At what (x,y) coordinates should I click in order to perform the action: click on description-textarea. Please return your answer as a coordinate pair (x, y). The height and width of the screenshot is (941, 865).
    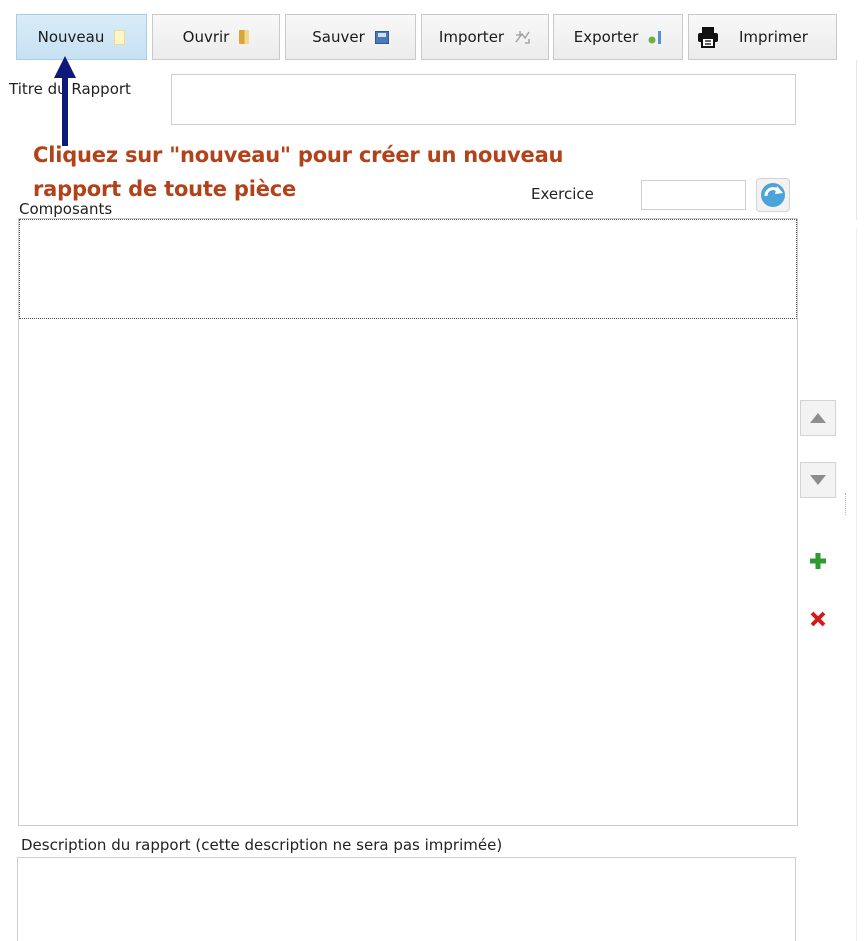
    Looking at the image, I should click on (406, 899).